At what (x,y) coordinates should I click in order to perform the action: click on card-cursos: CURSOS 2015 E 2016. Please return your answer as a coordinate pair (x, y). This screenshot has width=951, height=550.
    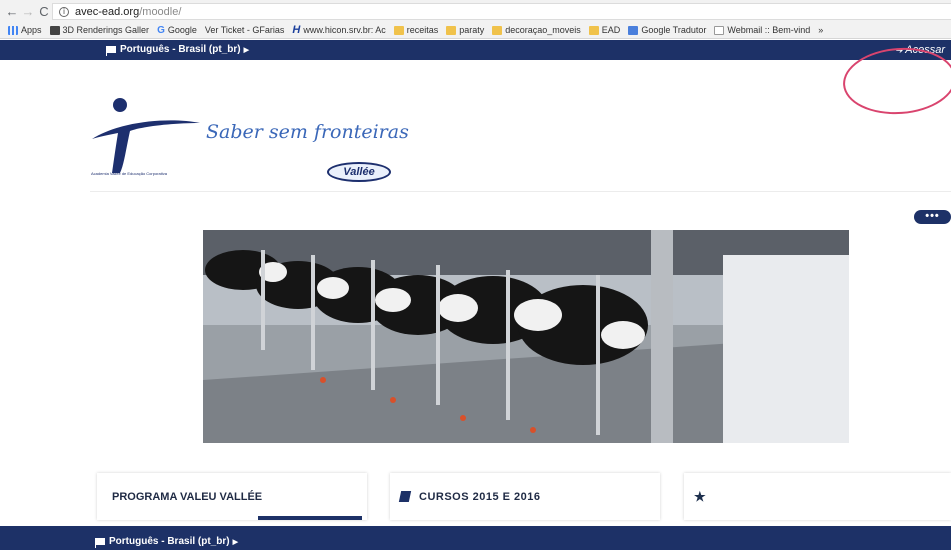
    Looking at the image, I should click on (525, 496).